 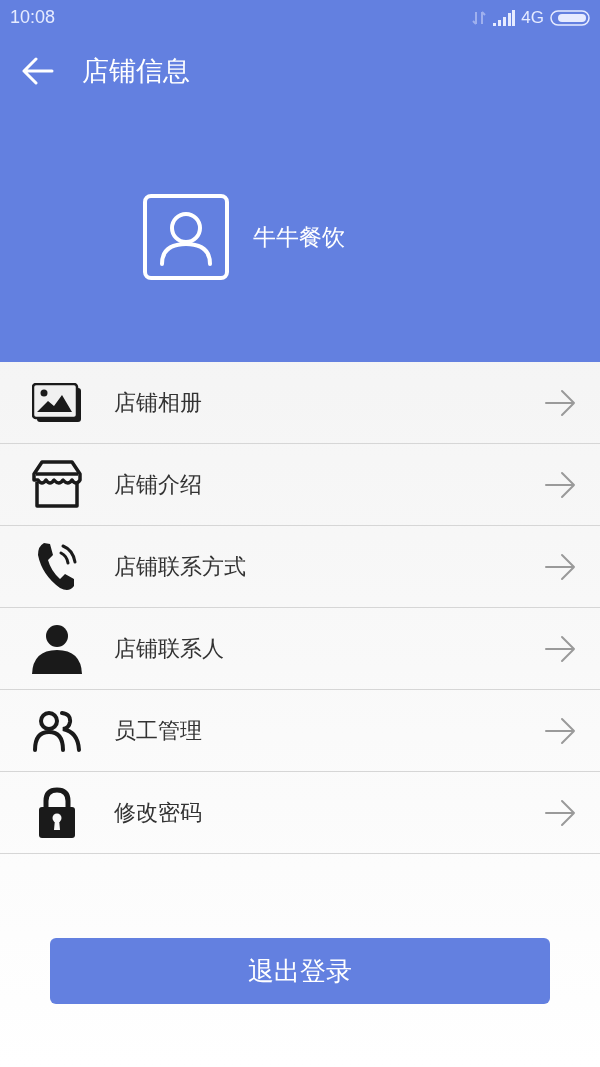 I want to click on menu-label: 员工管理, so click(x=158, y=731).